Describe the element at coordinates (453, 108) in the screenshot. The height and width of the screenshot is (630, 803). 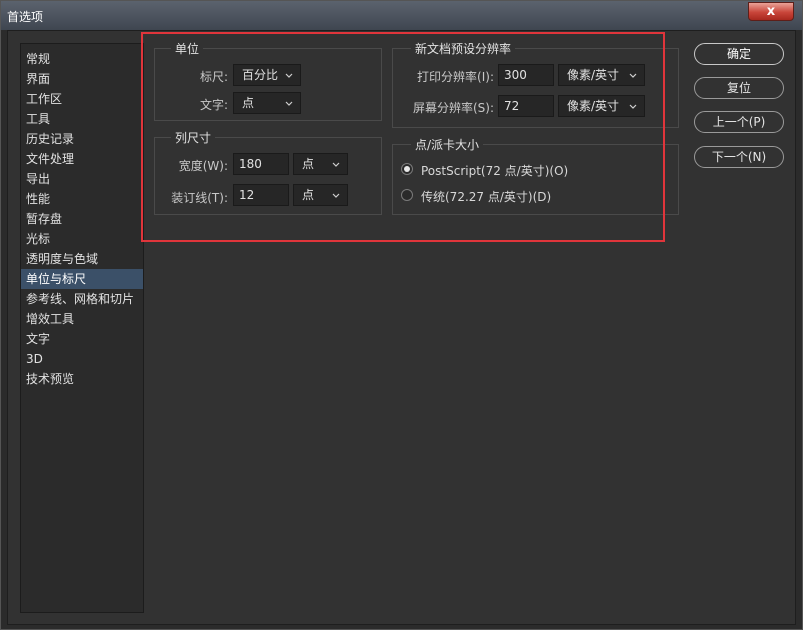
I see `screen-resolution-label: 屏幕分辨率(S):` at that location.